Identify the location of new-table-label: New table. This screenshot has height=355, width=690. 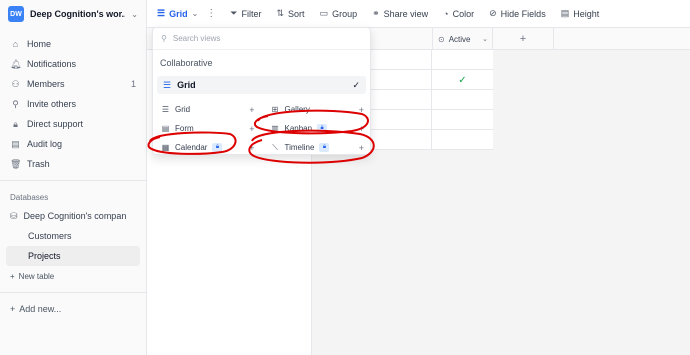
(36, 276).